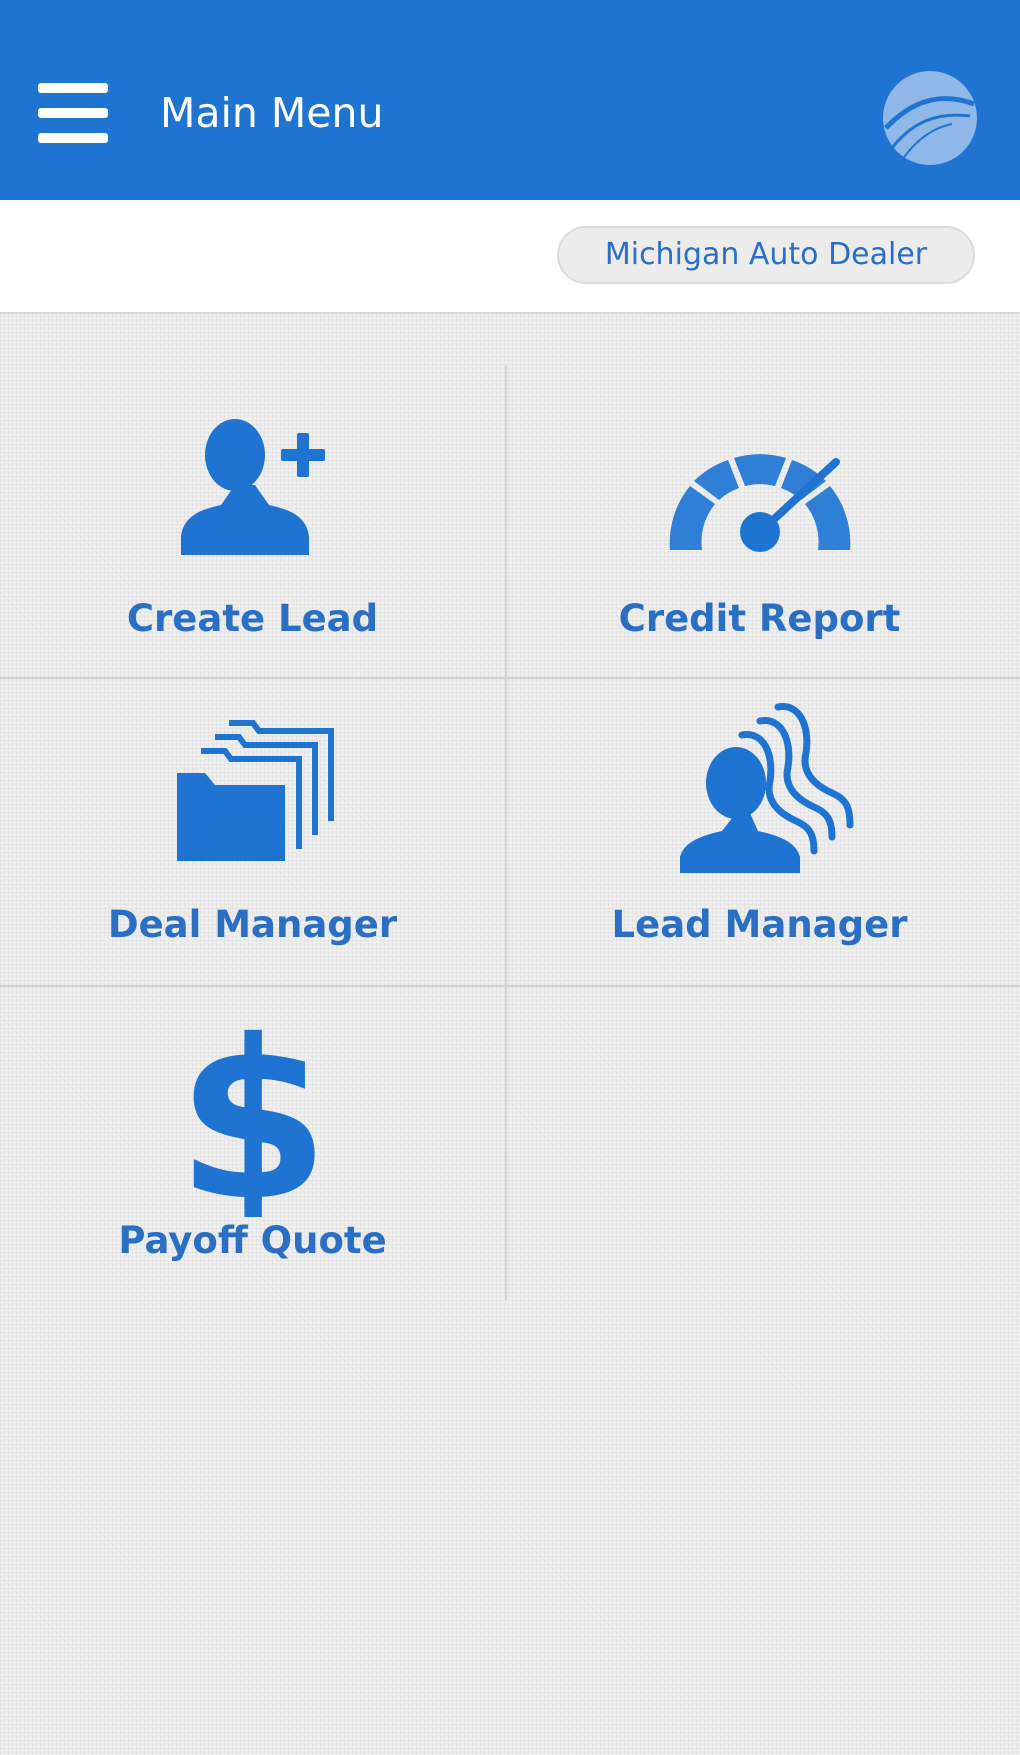 Image resolution: width=1020 pixels, height=1755 pixels. I want to click on app-logo-icon, so click(930, 118).